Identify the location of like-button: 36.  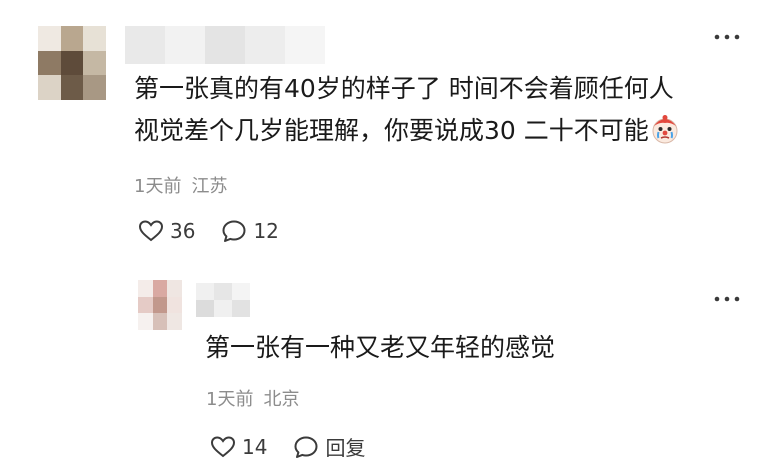
(166, 231).